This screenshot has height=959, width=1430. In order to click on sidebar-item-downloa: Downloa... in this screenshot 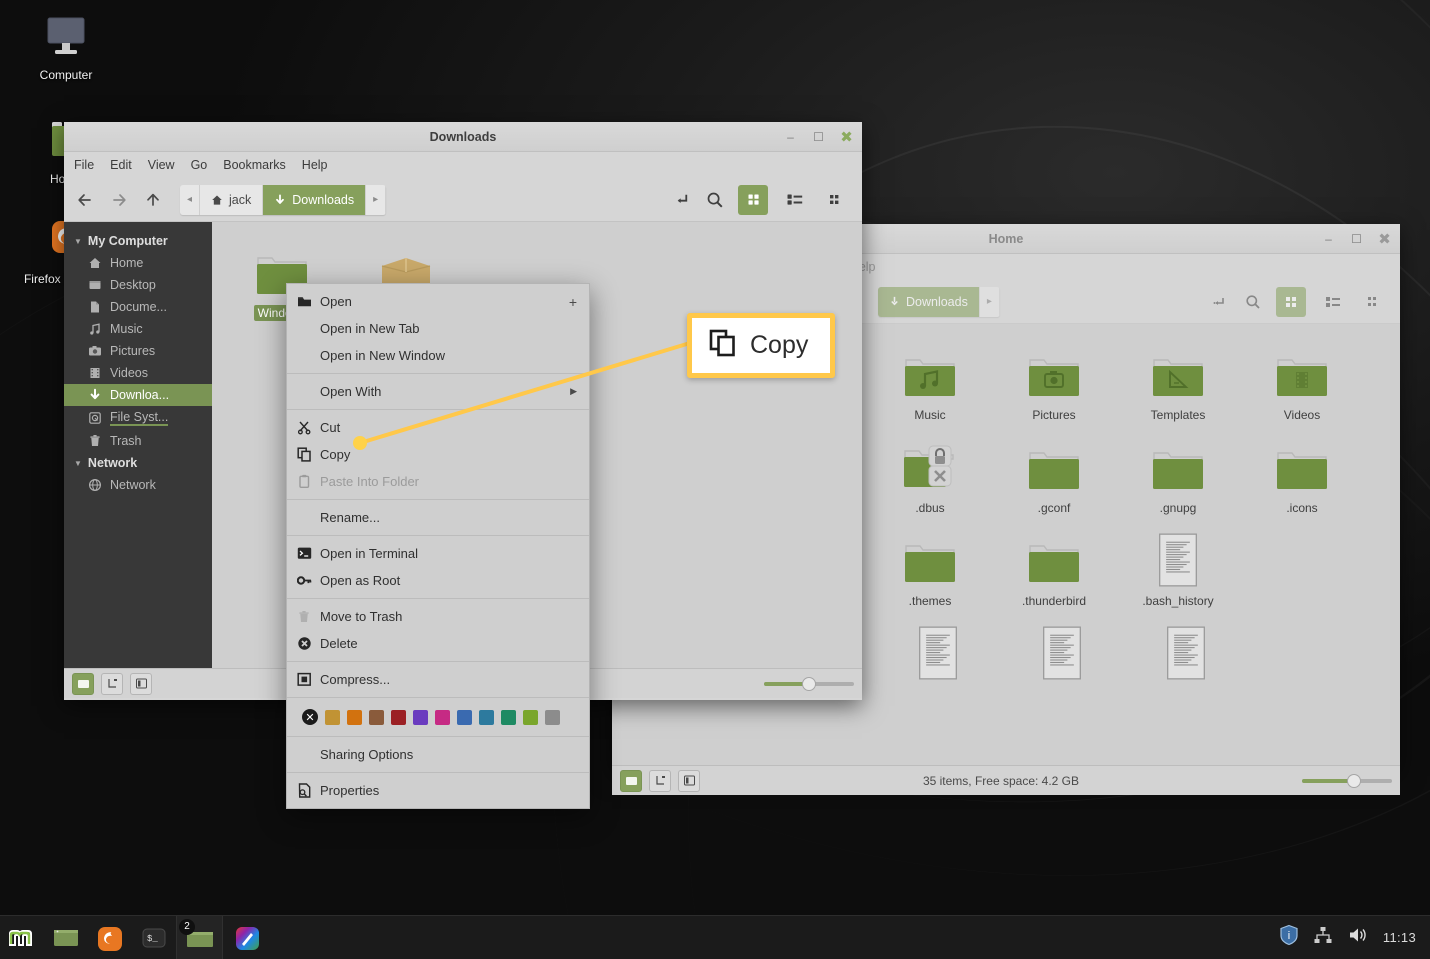, I will do `click(138, 395)`.